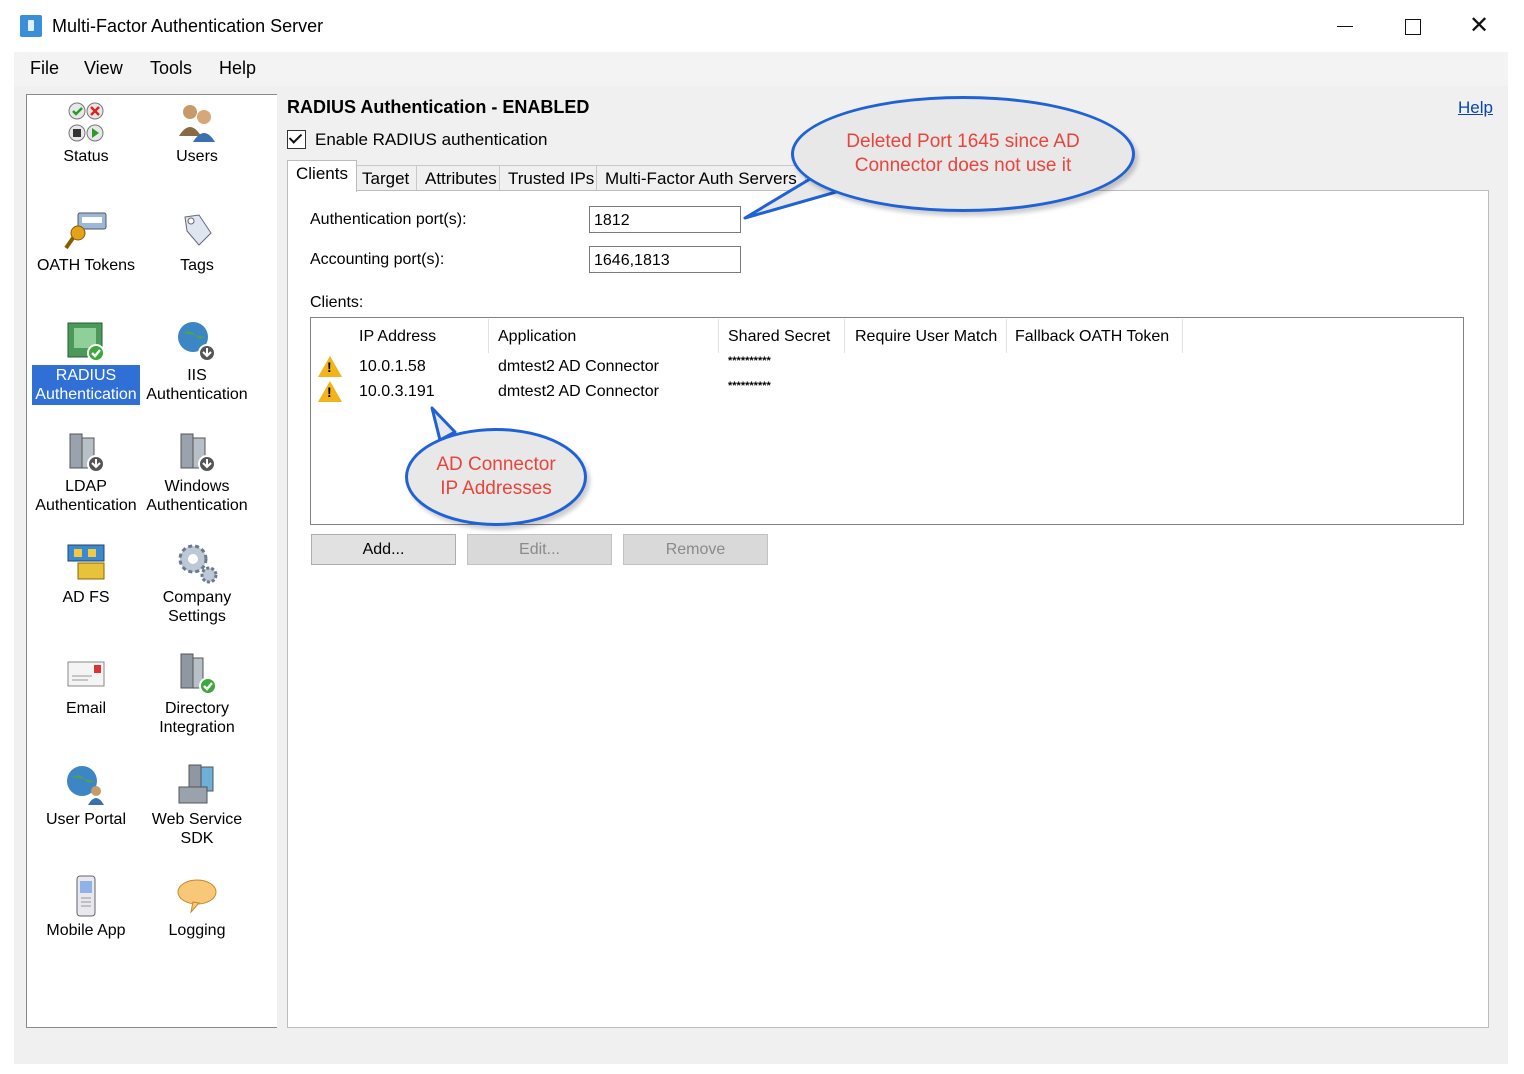 This screenshot has width=1524, height=1074. Describe the element at coordinates (377, 259) in the screenshot. I see `acct-port-label: Accounting port(s):` at that location.